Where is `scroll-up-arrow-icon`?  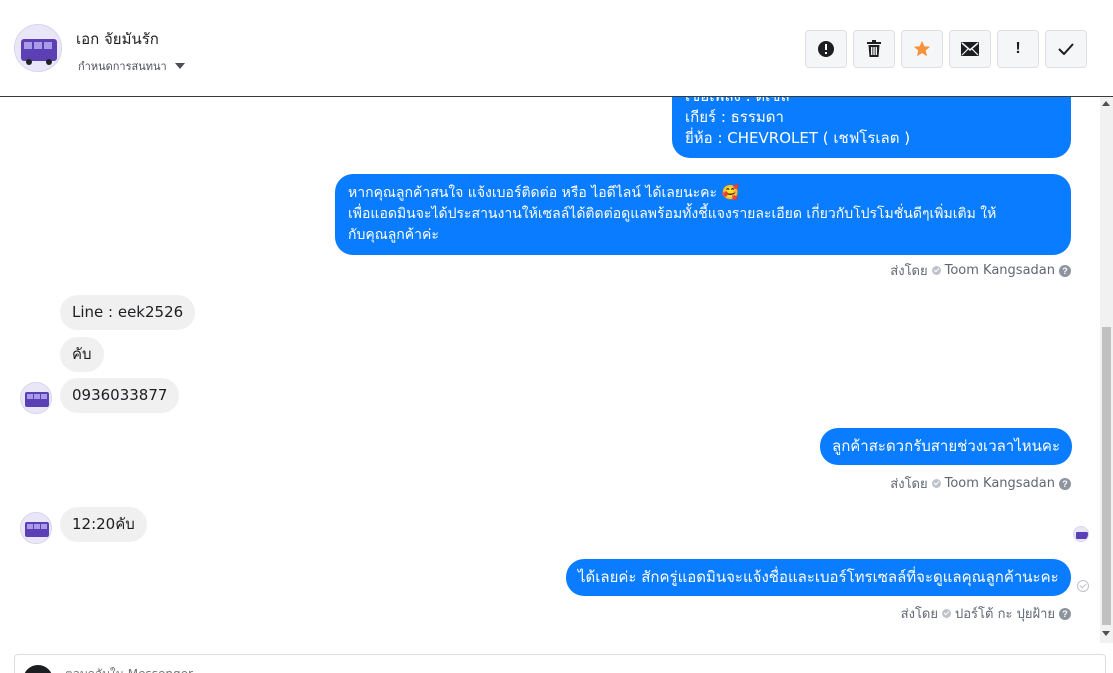 scroll-up-arrow-icon is located at coordinates (1106, 103).